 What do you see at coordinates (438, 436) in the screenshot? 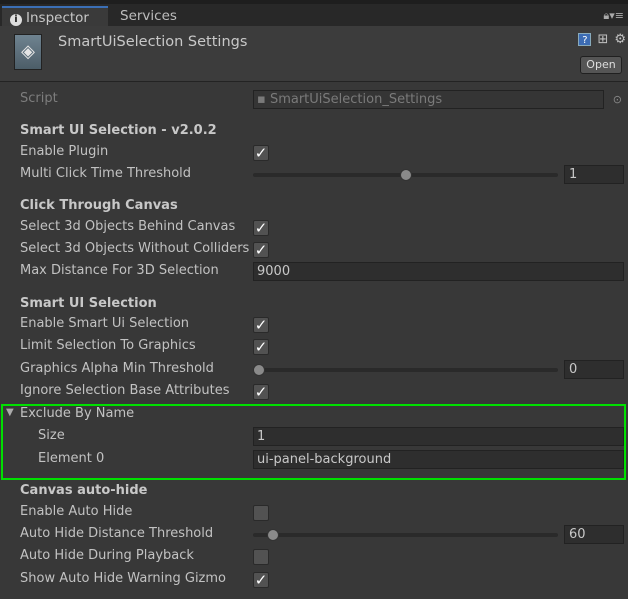
I see `size-input: 1` at bounding box center [438, 436].